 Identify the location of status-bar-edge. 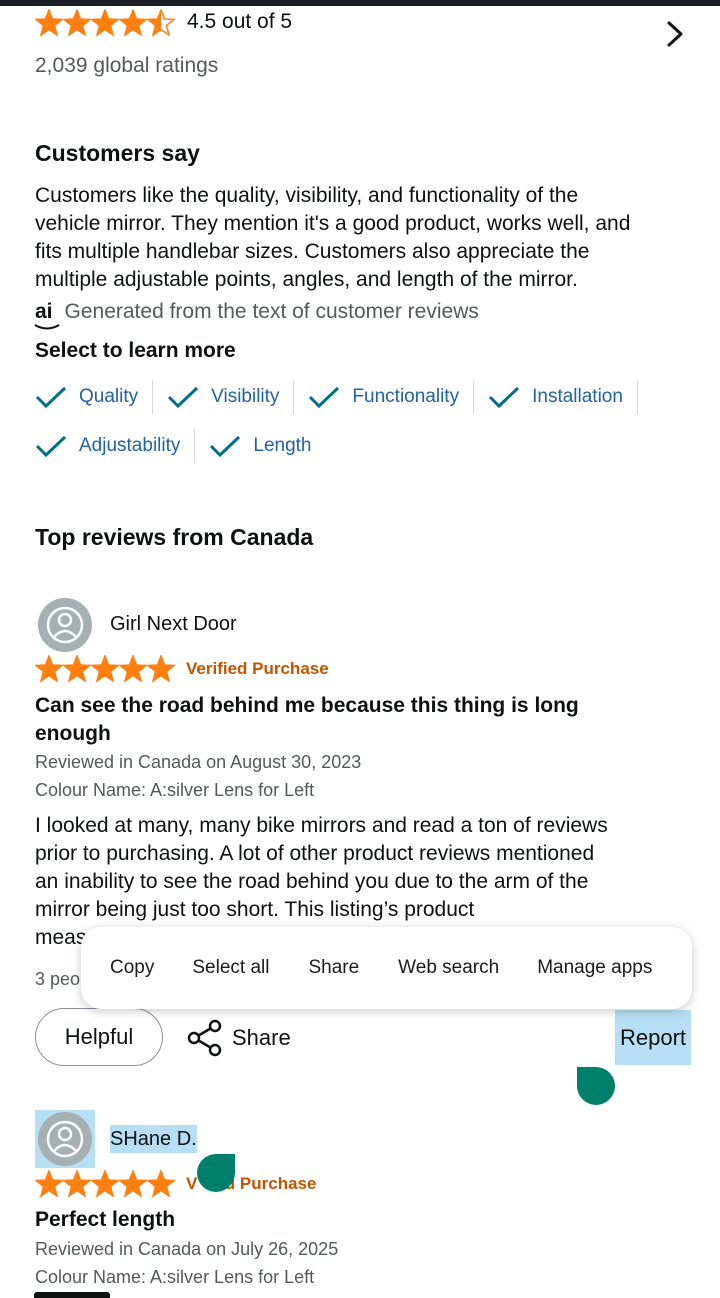
(360, 3).